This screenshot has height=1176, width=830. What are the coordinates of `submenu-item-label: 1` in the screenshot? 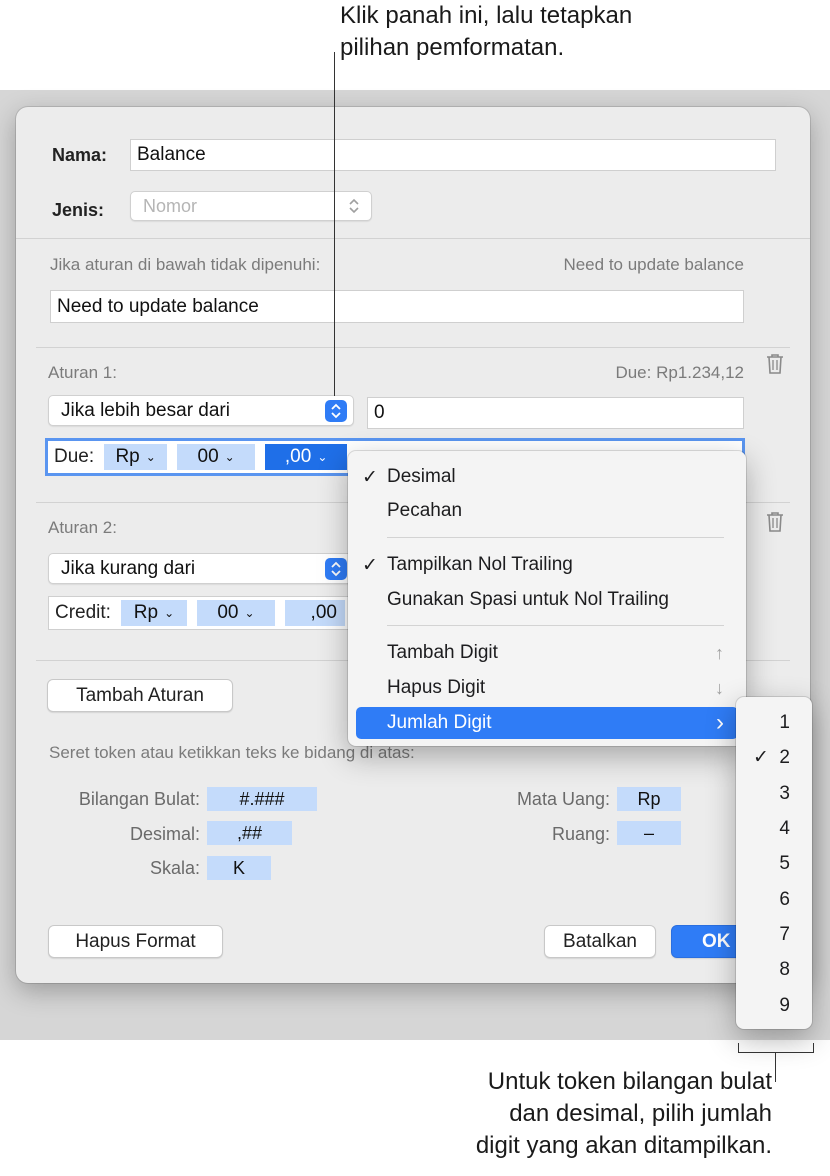 It's located at (784, 722).